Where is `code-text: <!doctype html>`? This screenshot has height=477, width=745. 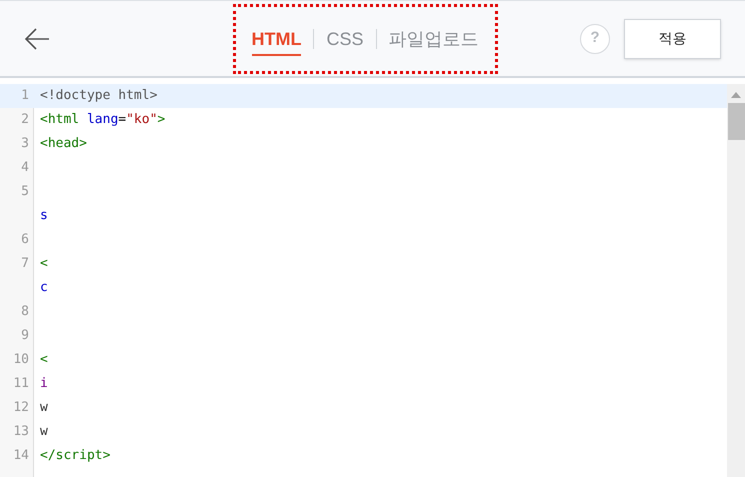
code-text: <!doctype html> is located at coordinates (99, 96).